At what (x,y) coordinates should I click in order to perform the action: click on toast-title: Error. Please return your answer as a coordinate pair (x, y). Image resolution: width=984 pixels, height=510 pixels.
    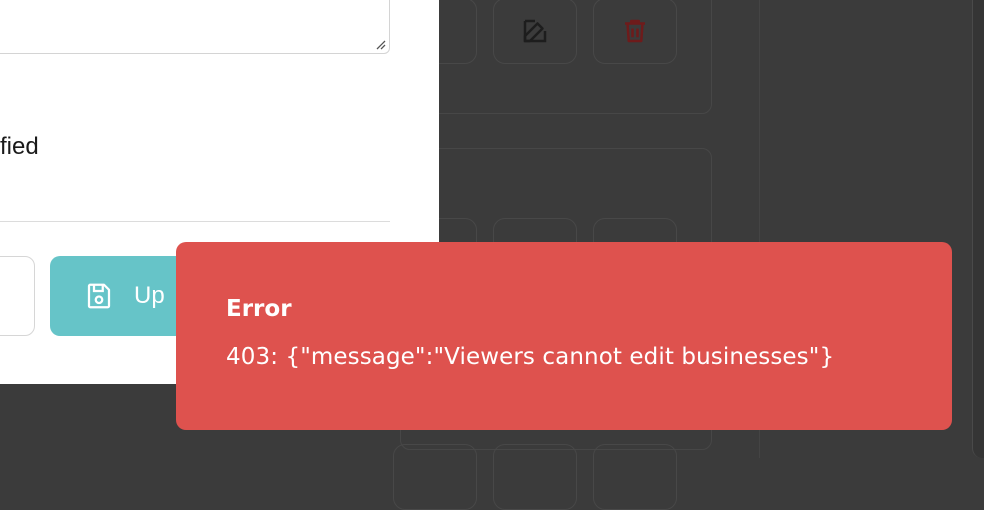
    Looking at the image, I should click on (259, 309).